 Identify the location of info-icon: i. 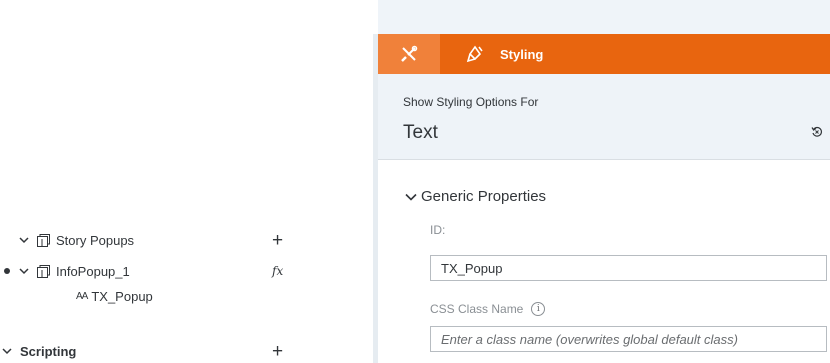
(538, 309).